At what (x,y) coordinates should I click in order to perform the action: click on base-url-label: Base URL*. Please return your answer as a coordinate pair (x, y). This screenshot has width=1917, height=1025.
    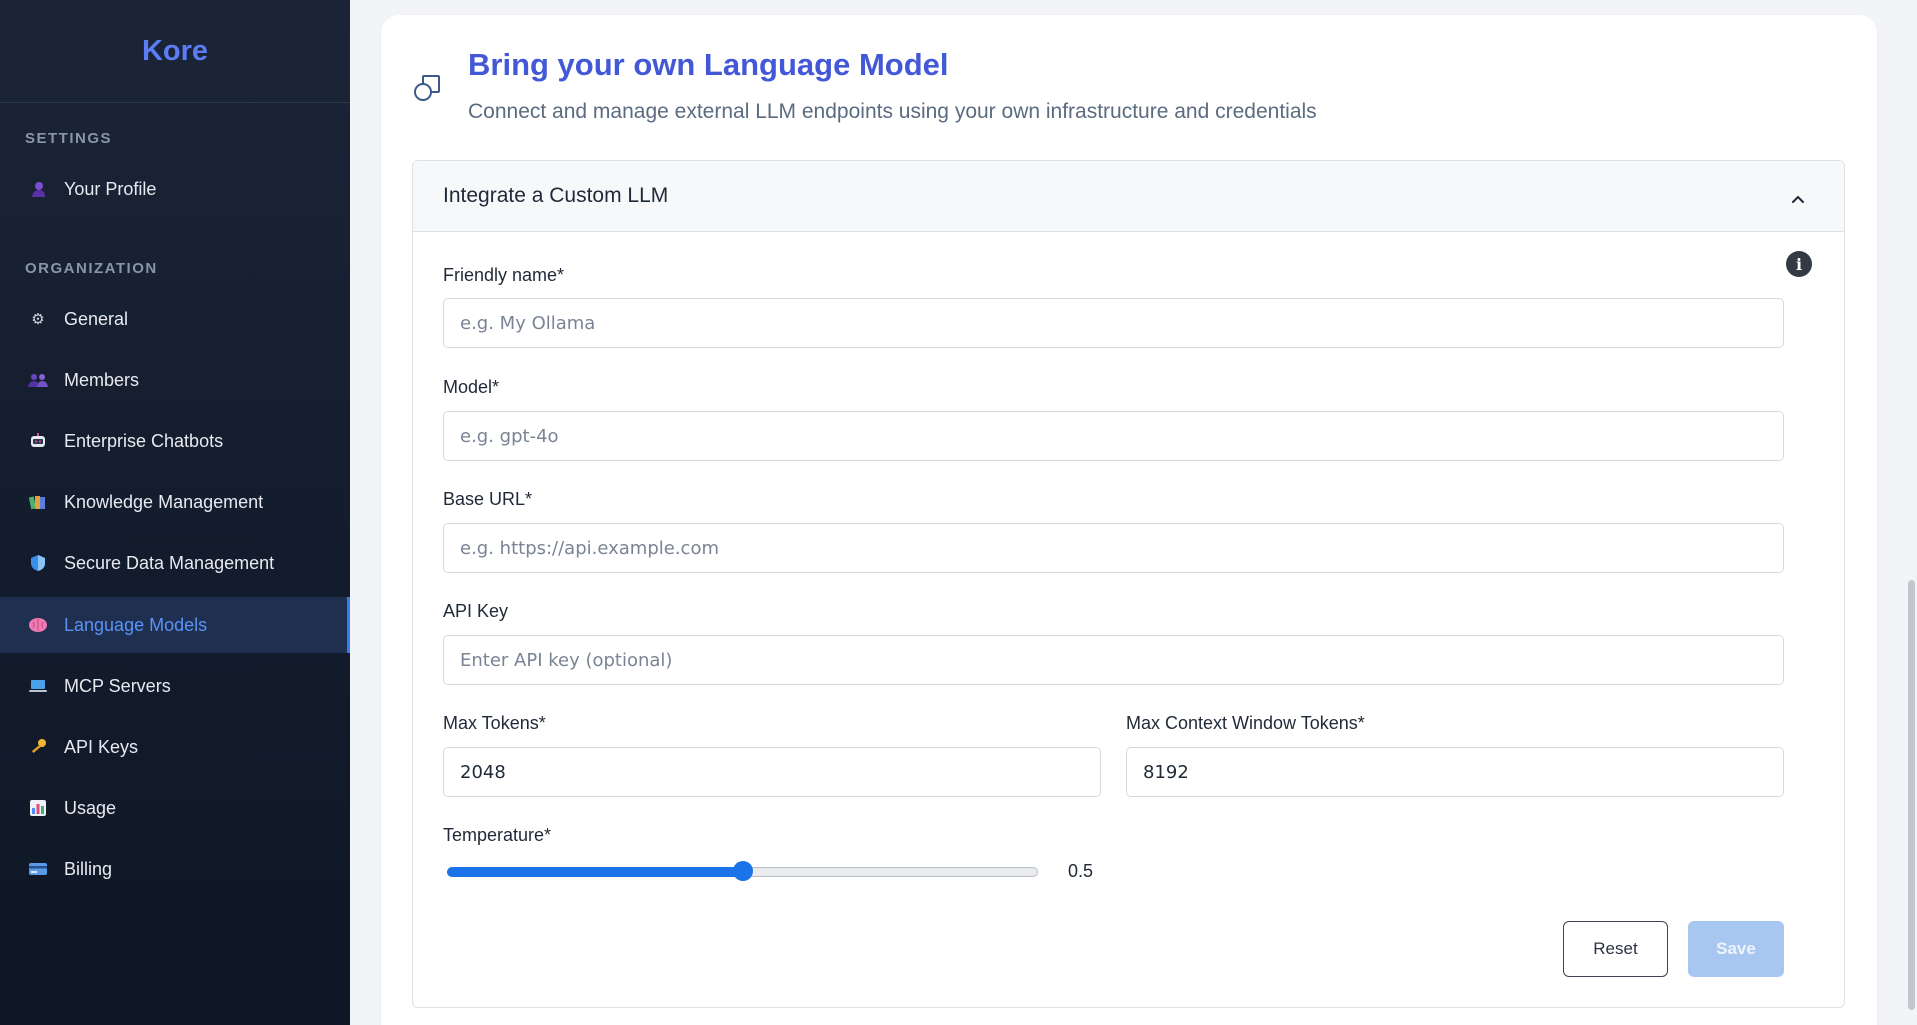
    Looking at the image, I should click on (488, 499).